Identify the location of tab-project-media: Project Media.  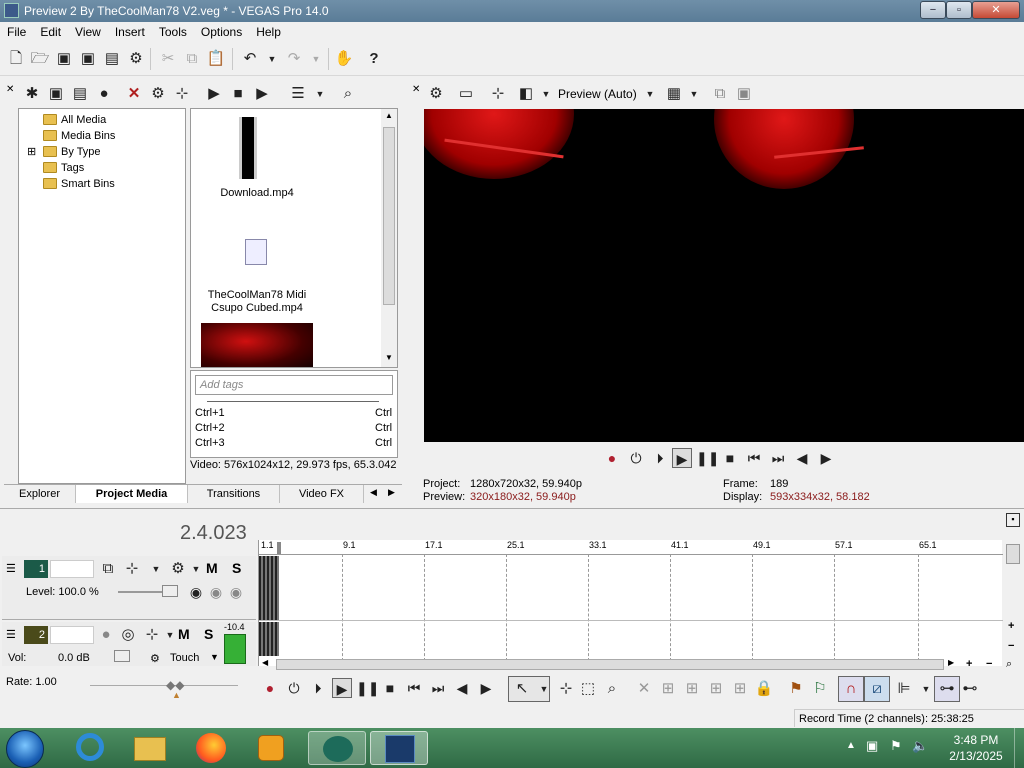
(132, 494).